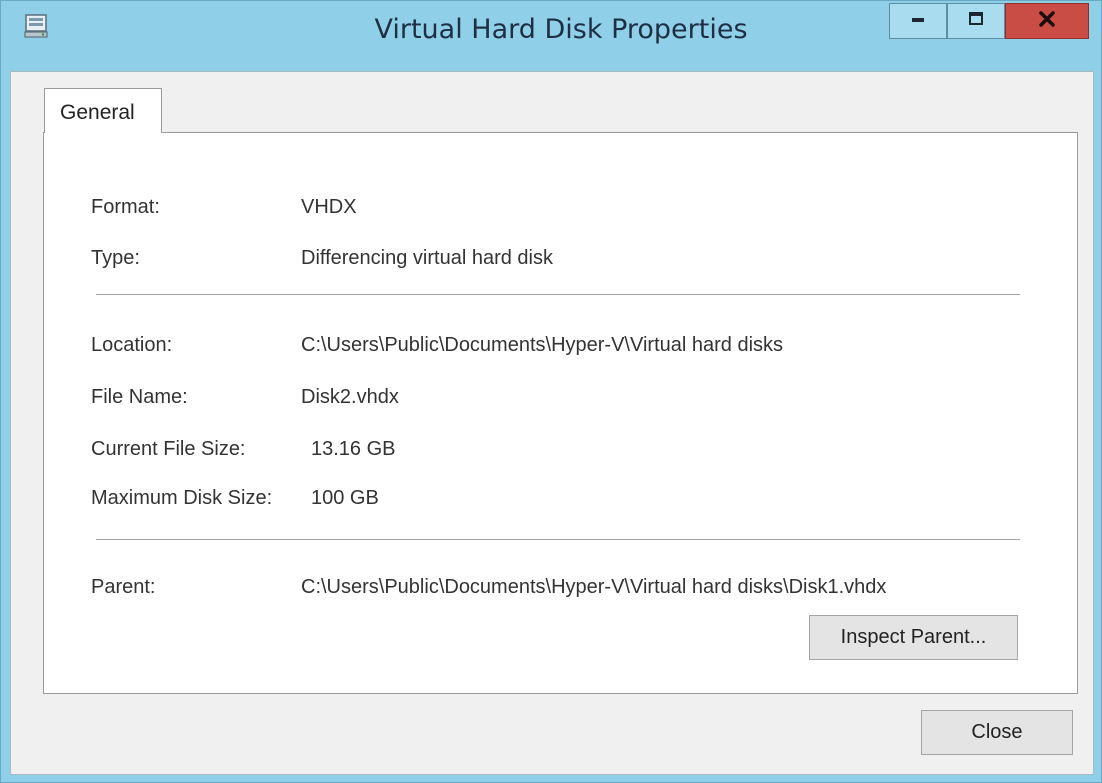  I want to click on maximize-button, so click(976, 21).